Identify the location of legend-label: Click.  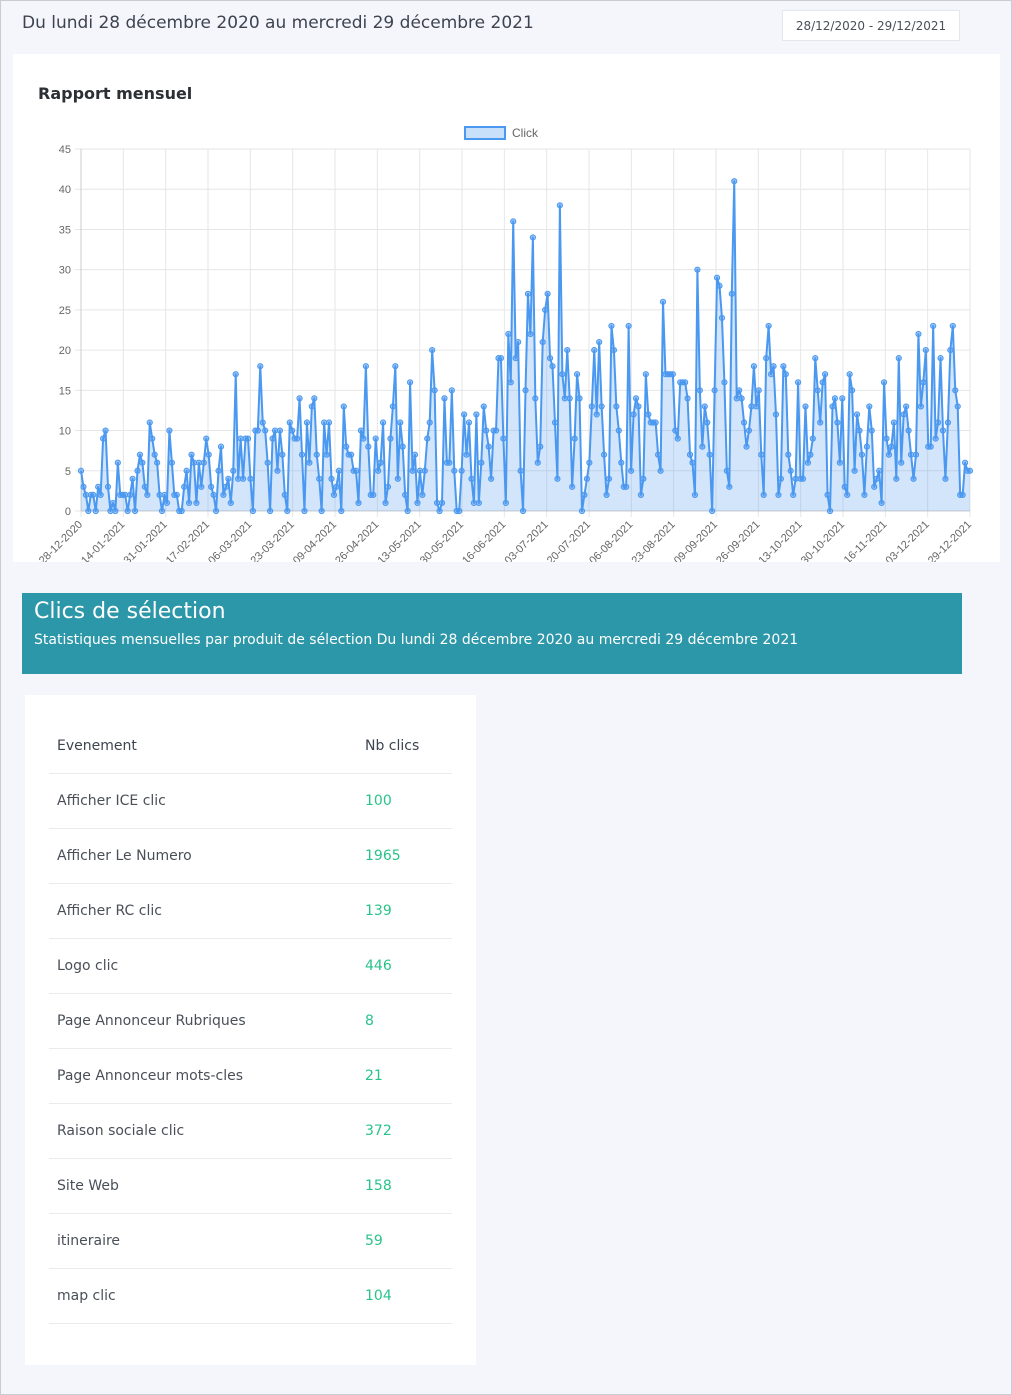
(525, 133).